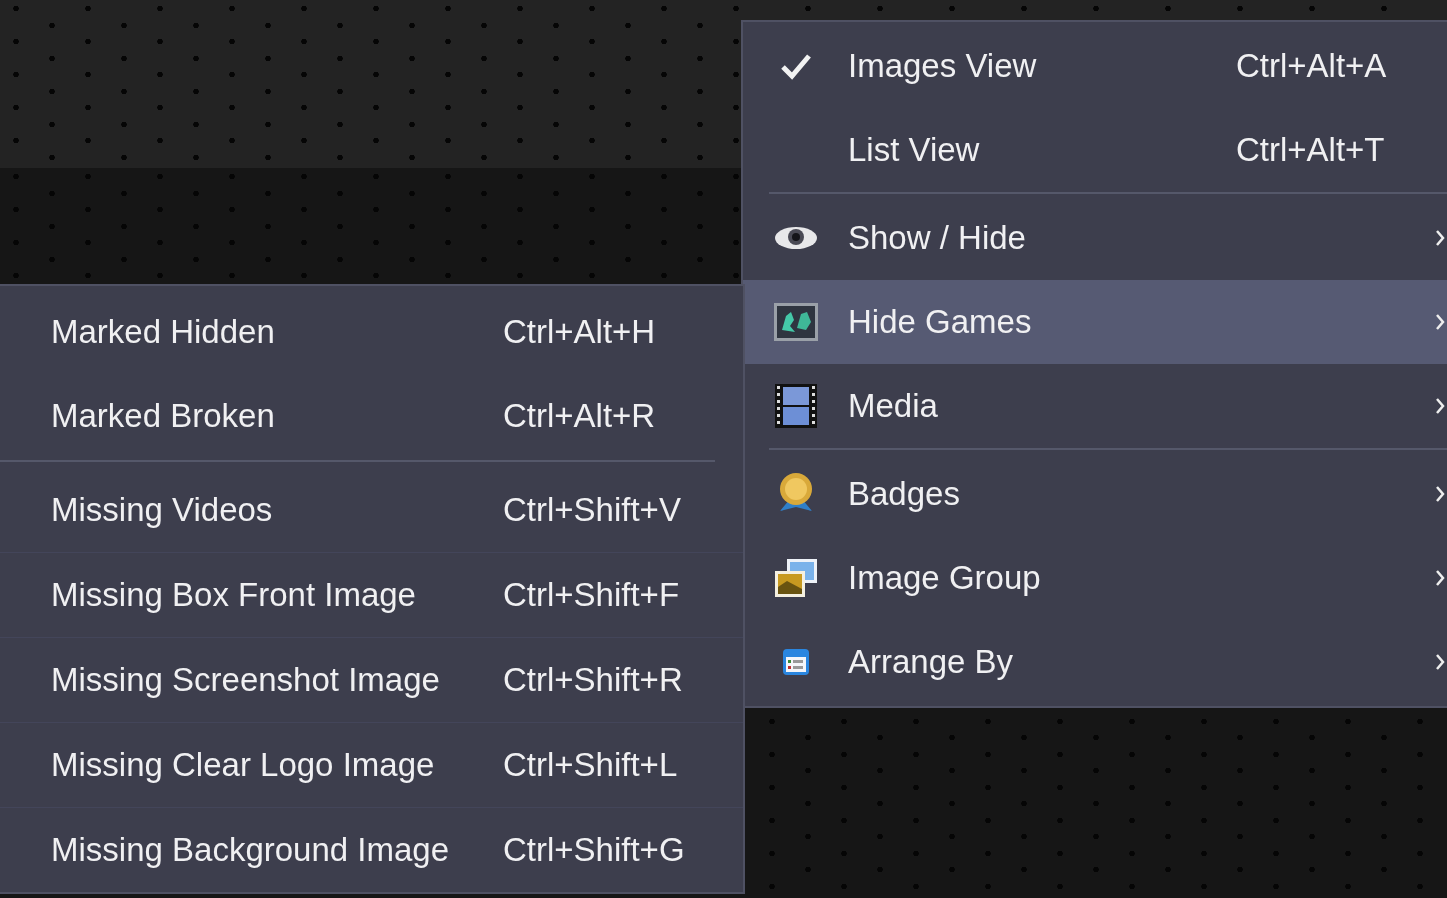 This screenshot has width=1447, height=898. What do you see at coordinates (795, 578) in the screenshot?
I see `pictures-icon` at bounding box center [795, 578].